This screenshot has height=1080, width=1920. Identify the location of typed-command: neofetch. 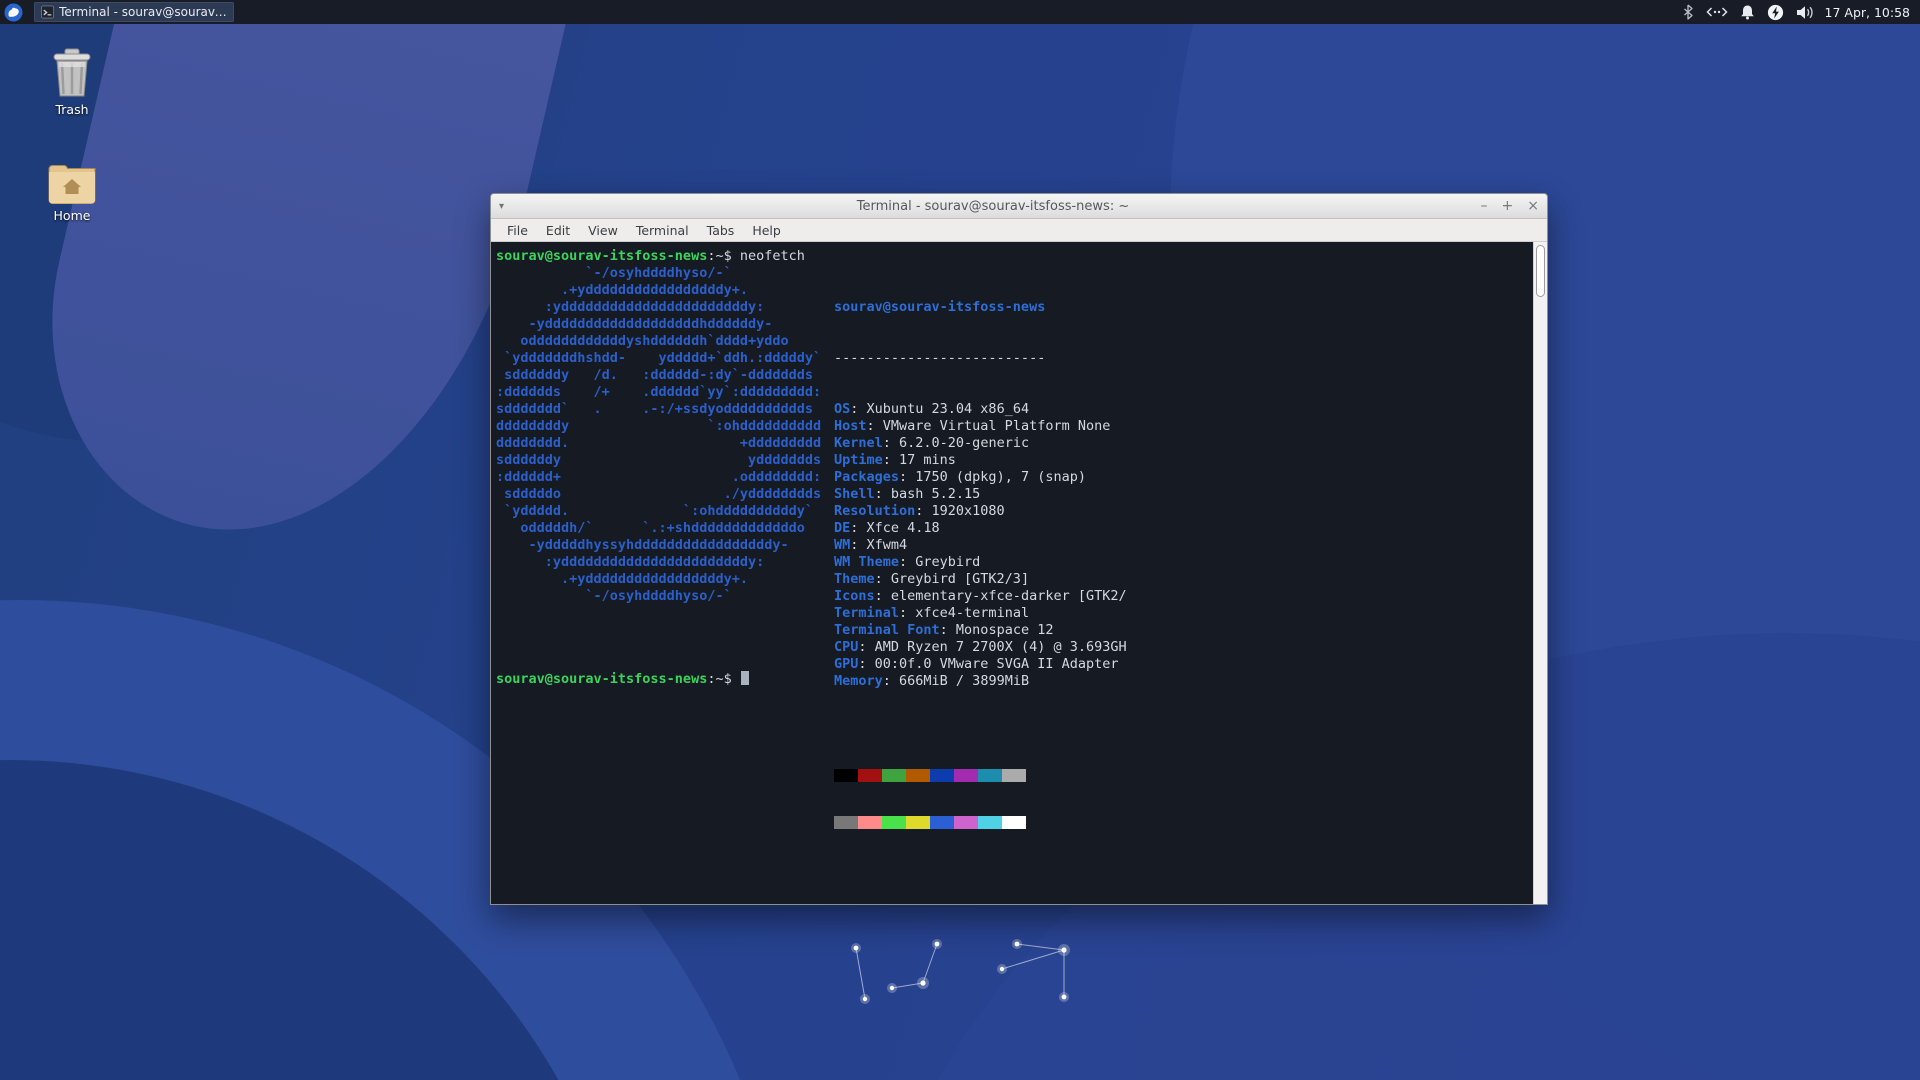
(772, 256).